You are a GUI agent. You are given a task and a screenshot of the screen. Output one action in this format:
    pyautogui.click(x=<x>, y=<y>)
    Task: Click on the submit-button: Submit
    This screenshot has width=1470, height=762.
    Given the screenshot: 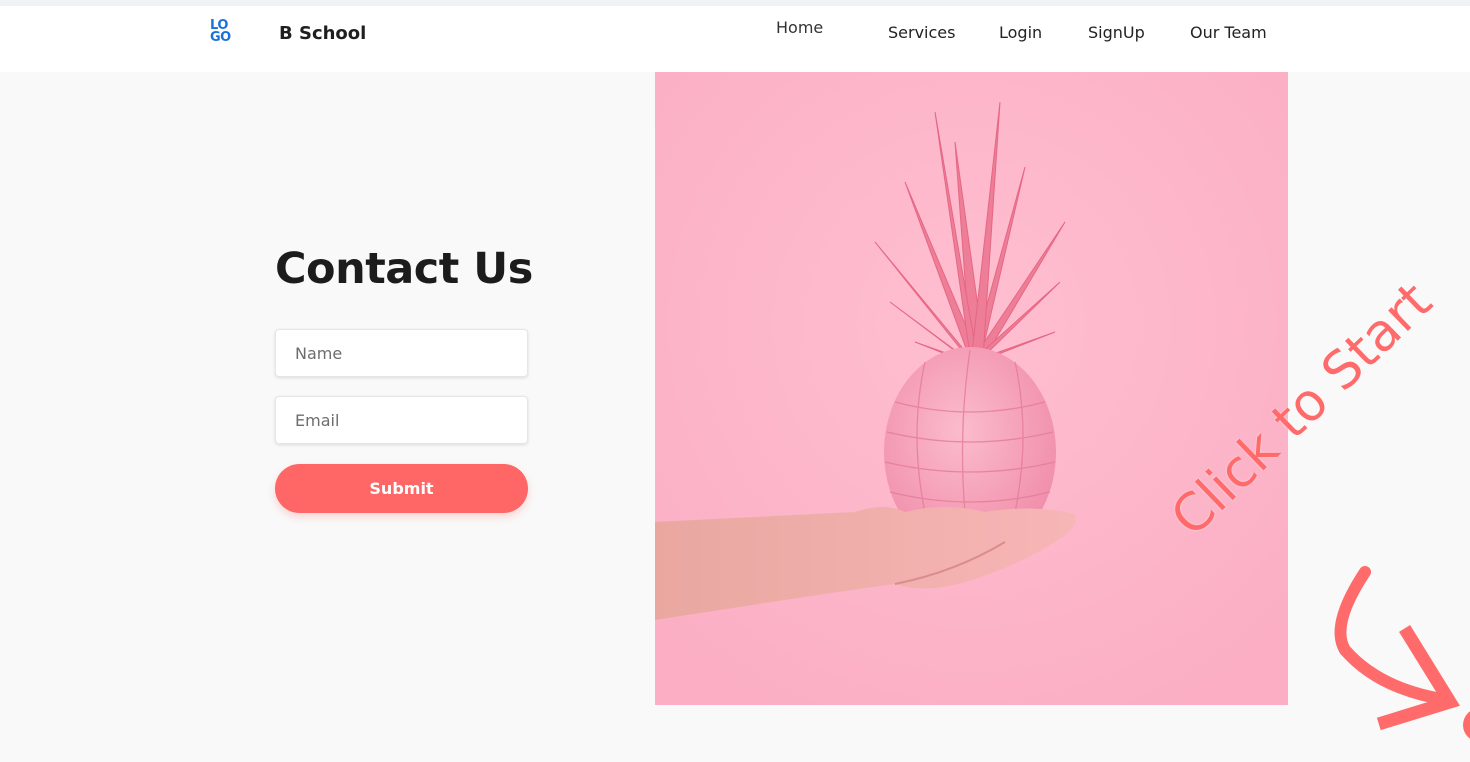 What is the action you would take?
    pyautogui.click(x=401, y=488)
    